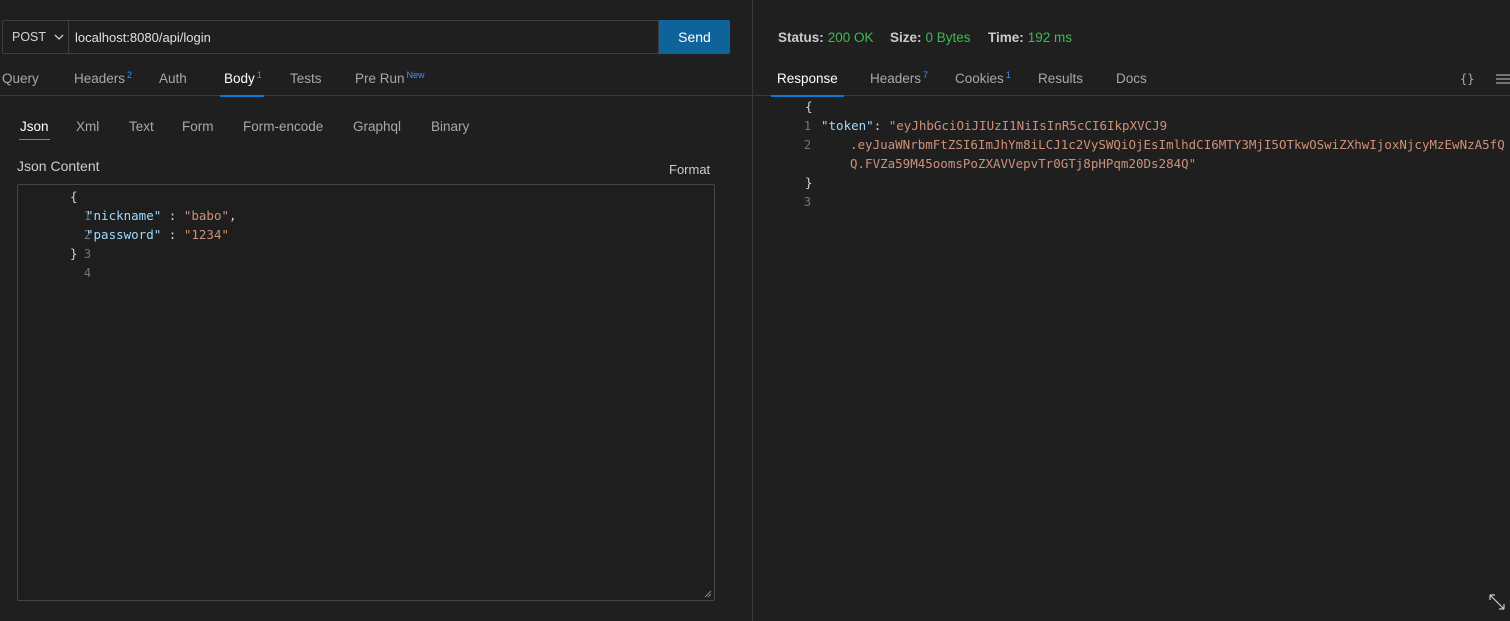  What do you see at coordinates (87, 273) in the screenshot?
I see `line-number: 4` at bounding box center [87, 273].